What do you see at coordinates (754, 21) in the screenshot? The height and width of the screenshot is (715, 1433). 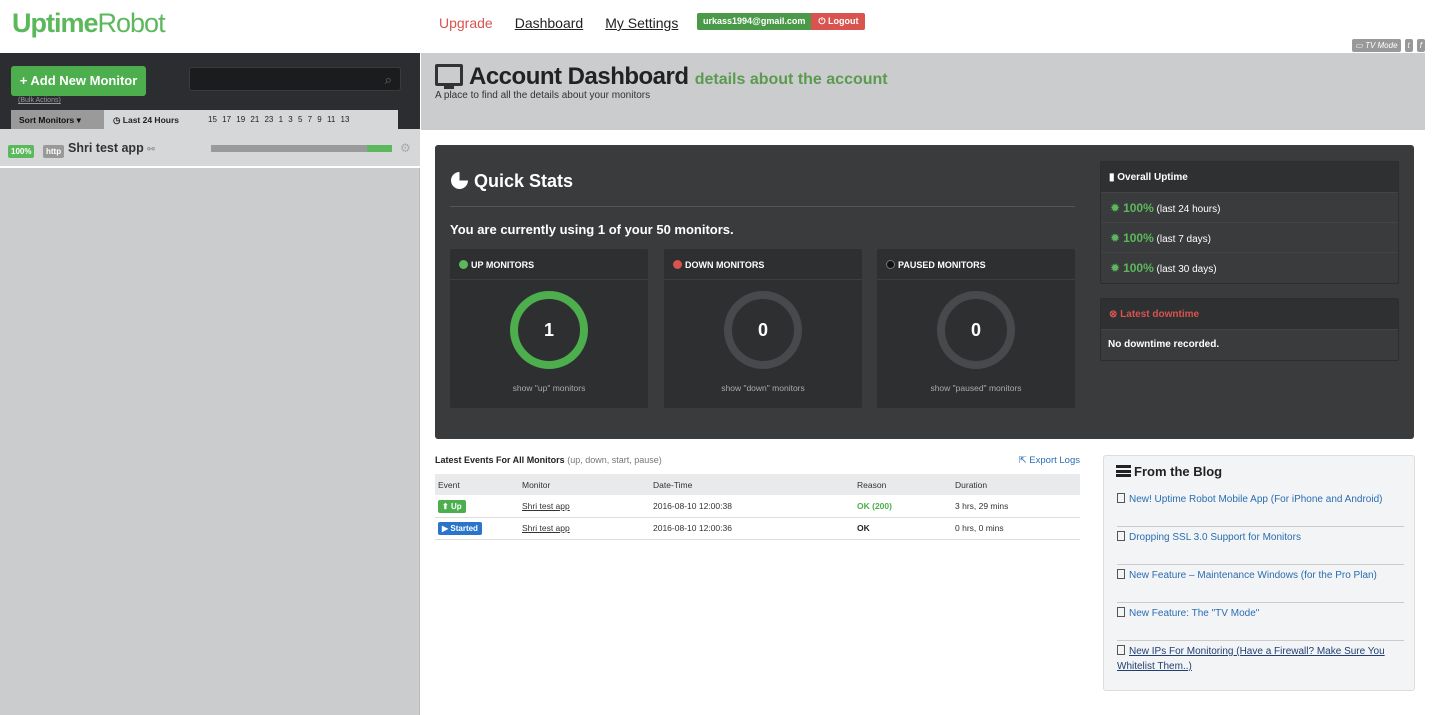 I see `user-email: urkass1994@gmail.com` at bounding box center [754, 21].